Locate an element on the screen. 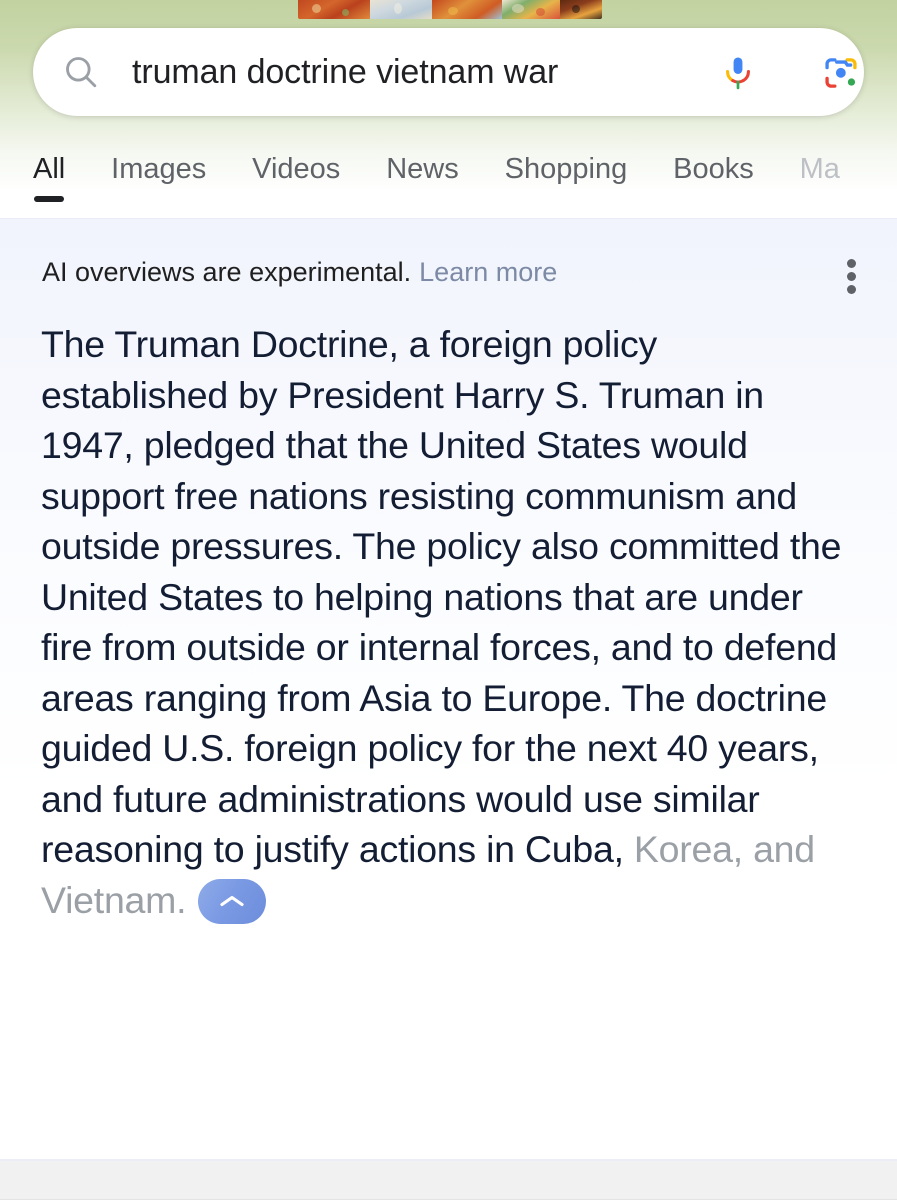  search-input: truman doctrine vietnam war is located at coordinates (345, 72).